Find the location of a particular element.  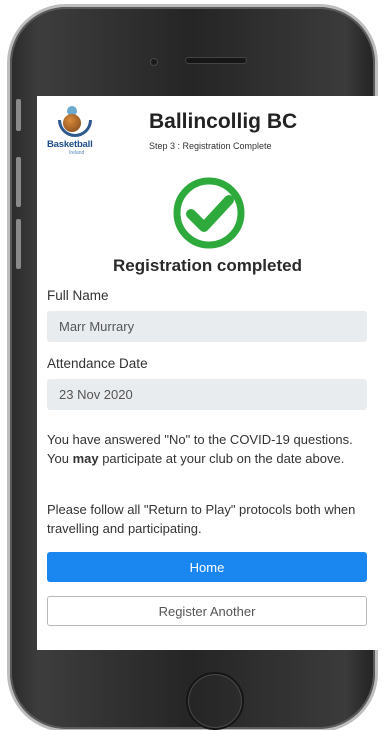

logo-text: Basketball is located at coordinates (70, 144).